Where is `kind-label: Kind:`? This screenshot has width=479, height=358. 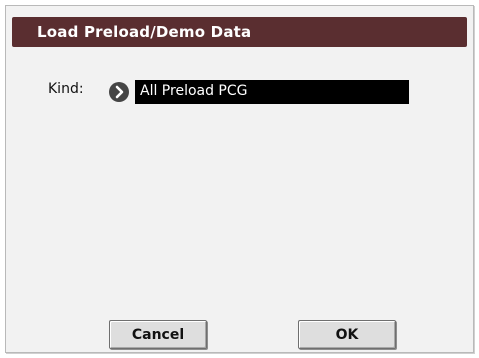 kind-label: Kind: is located at coordinates (66, 89).